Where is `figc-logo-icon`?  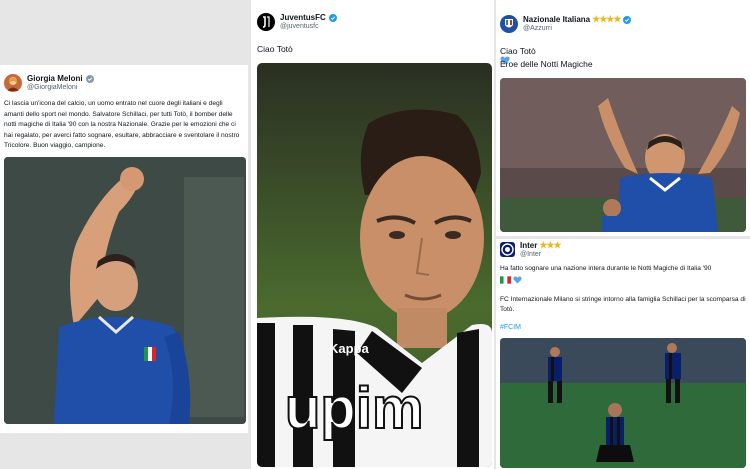
figc-logo-icon is located at coordinates (509, 23).